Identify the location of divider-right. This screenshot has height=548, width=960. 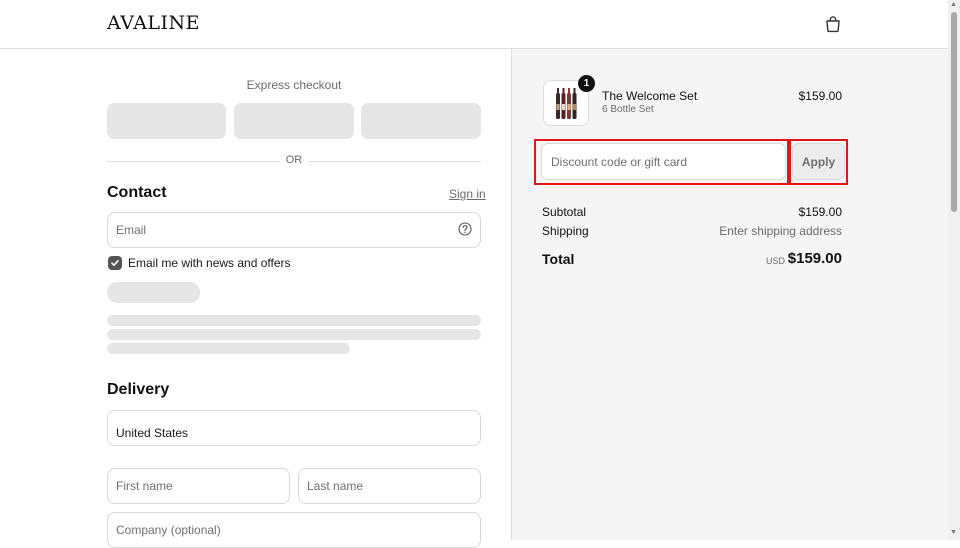
(394, 161).